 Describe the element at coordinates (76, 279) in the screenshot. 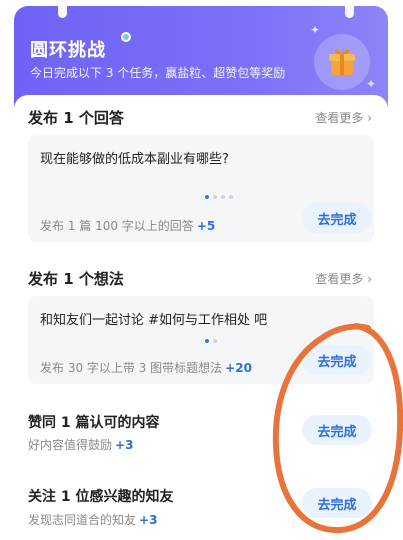

I see `section-title-thought: 发布 1 个想法` at that location.